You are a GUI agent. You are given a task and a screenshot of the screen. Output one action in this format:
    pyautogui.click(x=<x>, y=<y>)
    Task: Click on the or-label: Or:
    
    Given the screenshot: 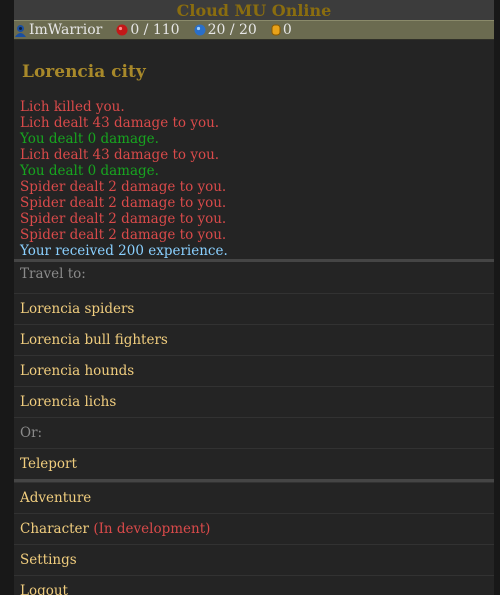 What is the action you would take?
    pyautogui.click(x=254, y=432)
    